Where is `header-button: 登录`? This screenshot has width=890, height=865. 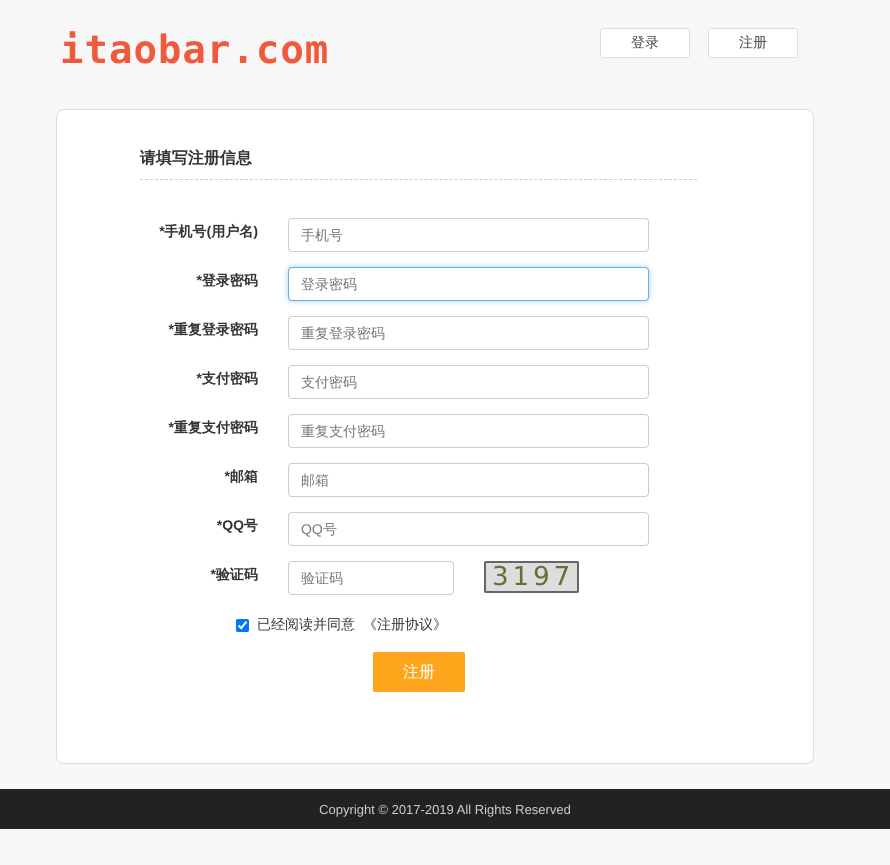
header-button: 登录 is located at coordinates (645, 43).